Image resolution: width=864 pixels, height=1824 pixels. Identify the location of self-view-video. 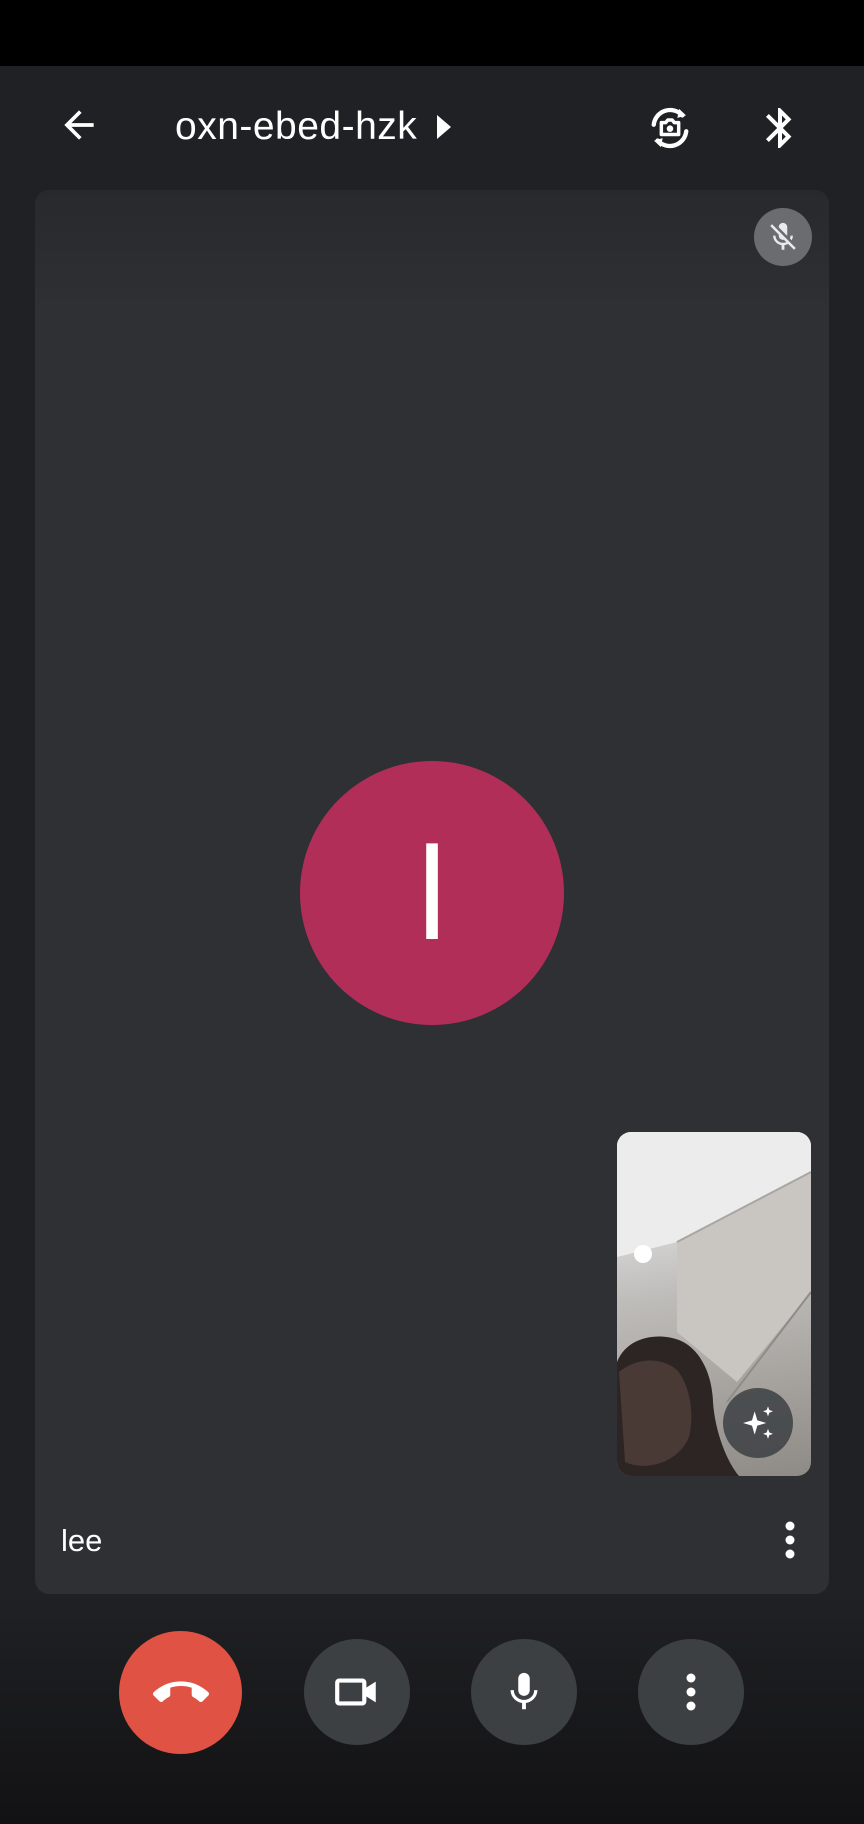
(714, 1304).